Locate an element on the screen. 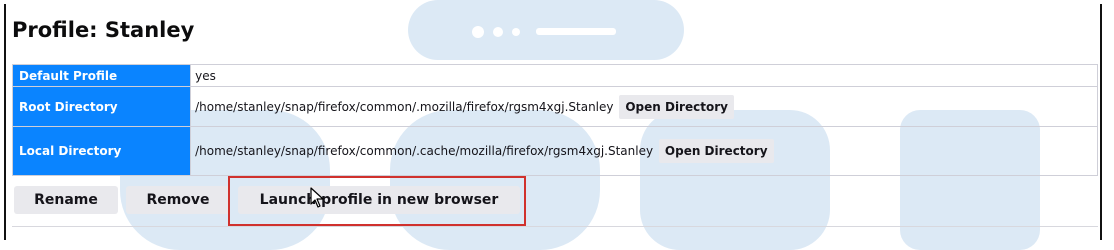 This screenshot has width=1114, height=250. launch-profile-button: Launch profile in new browser is located at coordinates (379, 200).